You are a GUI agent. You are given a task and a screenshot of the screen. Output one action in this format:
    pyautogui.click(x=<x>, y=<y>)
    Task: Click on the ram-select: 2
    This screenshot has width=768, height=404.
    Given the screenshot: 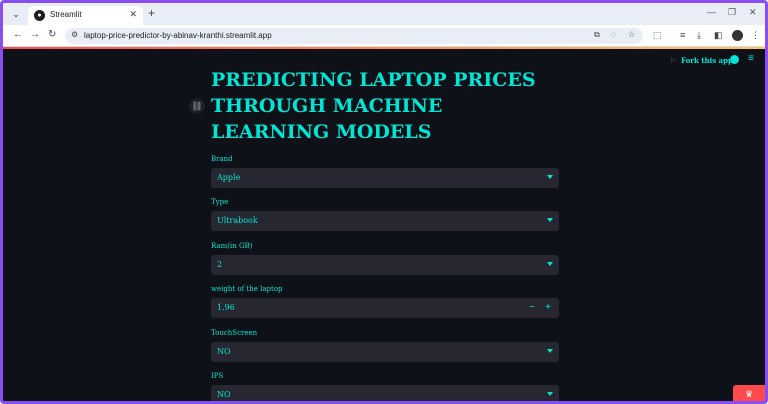 What is the action you would take?
    pyautogui.click(x=385, y=265)
    